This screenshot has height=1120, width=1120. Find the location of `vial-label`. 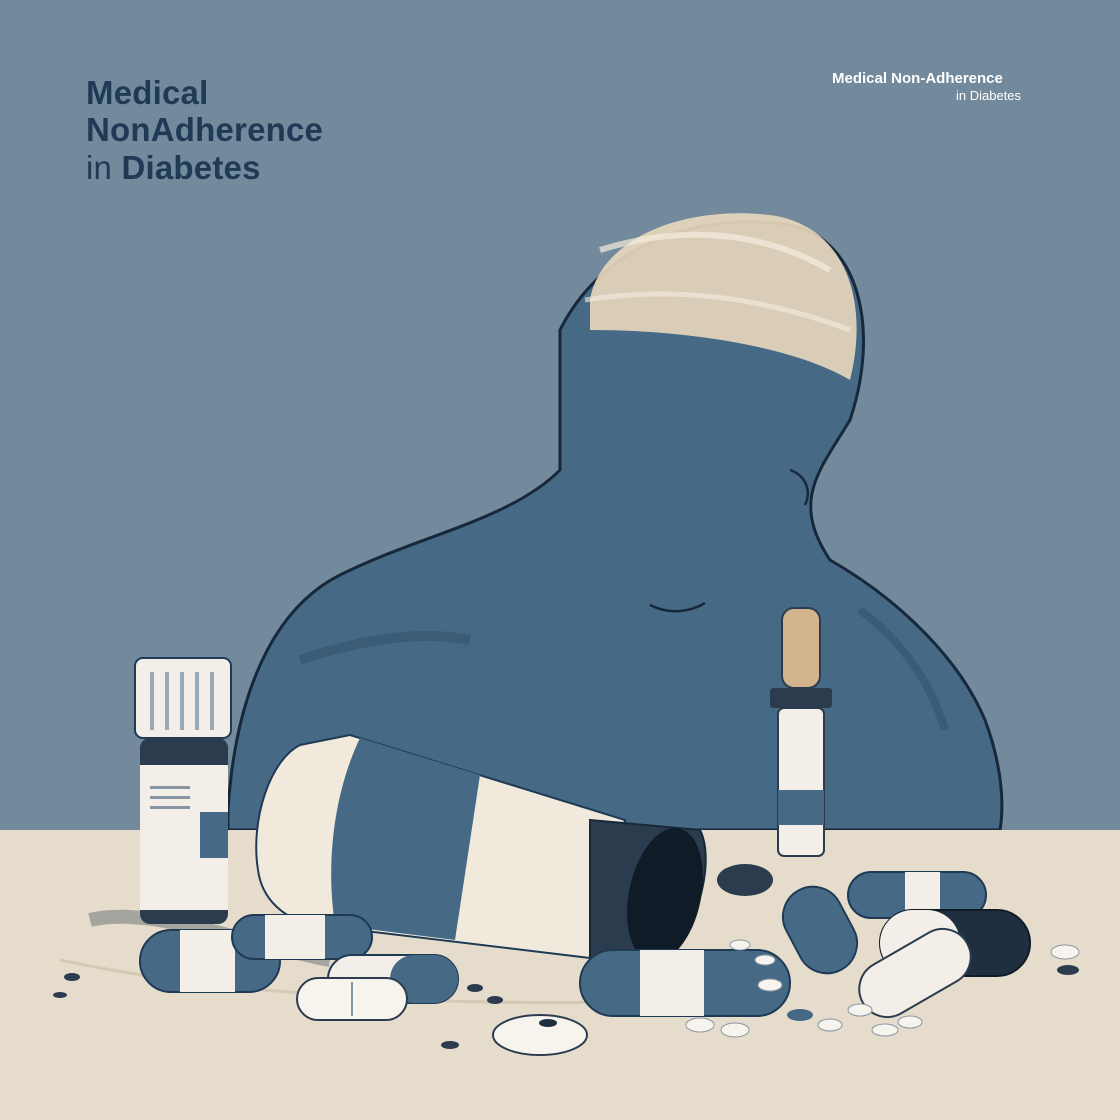

vial-label is located at coordinates (801, 807).